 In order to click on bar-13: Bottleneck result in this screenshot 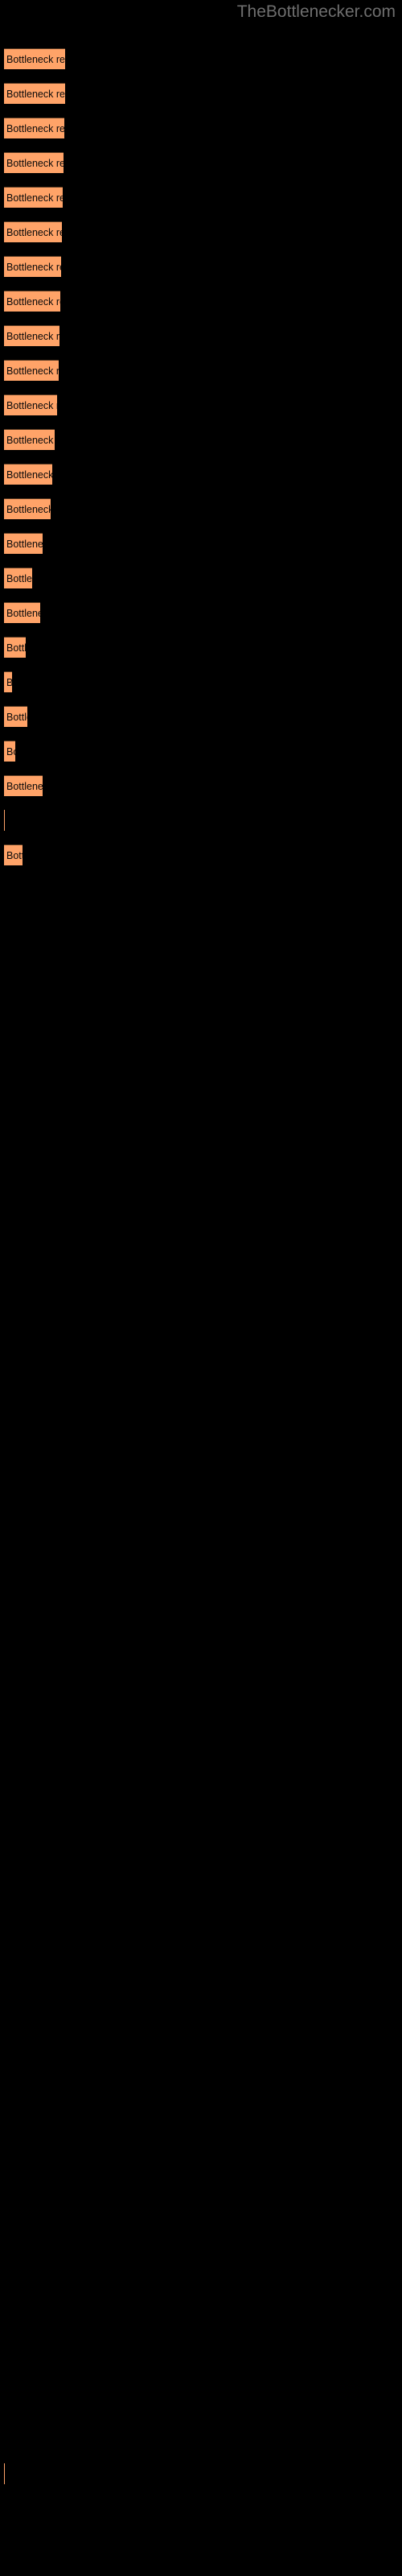, I will do `click(28, 474)`.